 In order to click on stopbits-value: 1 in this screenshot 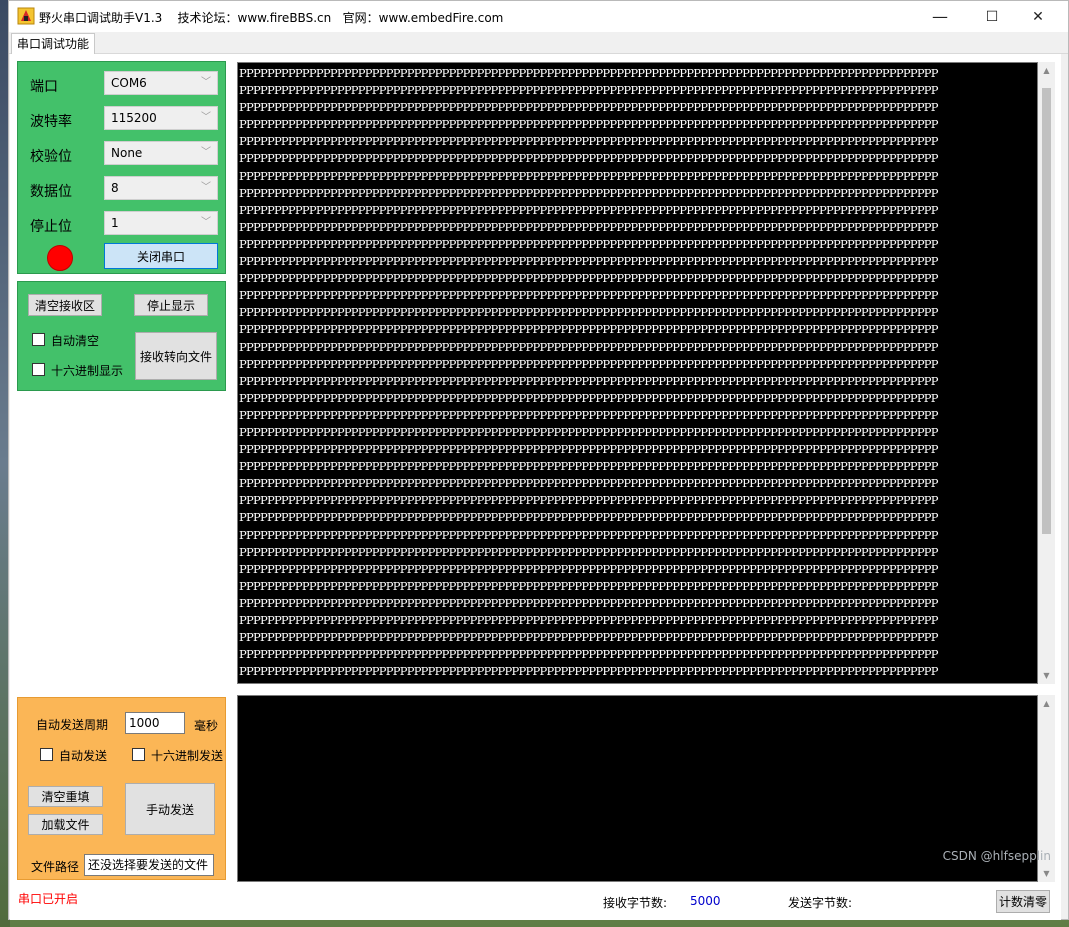, I will do `click(115, 223)`.